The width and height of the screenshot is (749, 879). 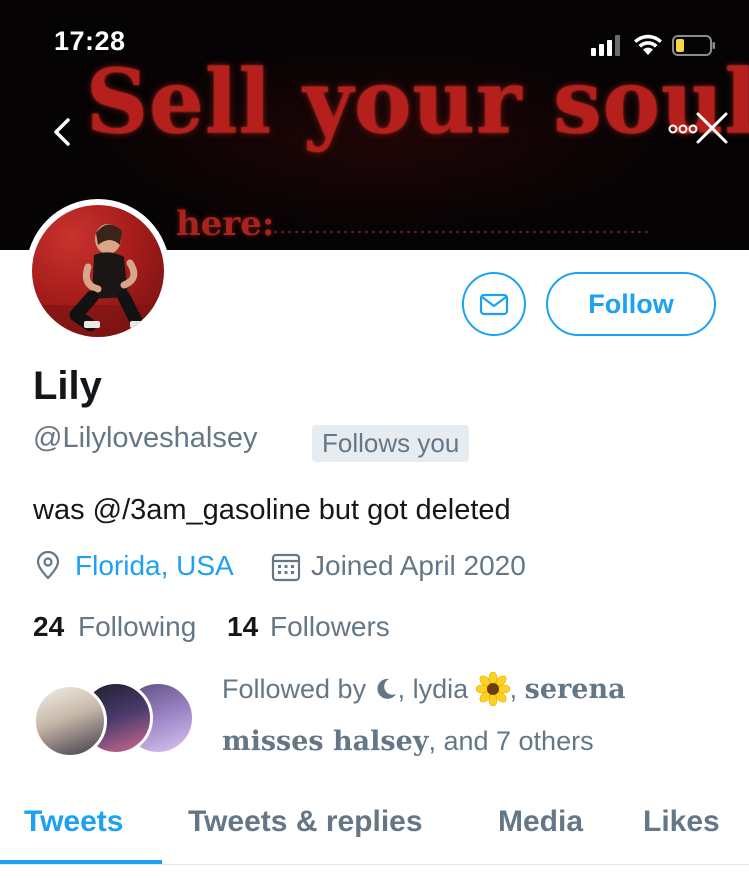 I want to click on join-date: Joined April 2020, so click(x=418, y=565).